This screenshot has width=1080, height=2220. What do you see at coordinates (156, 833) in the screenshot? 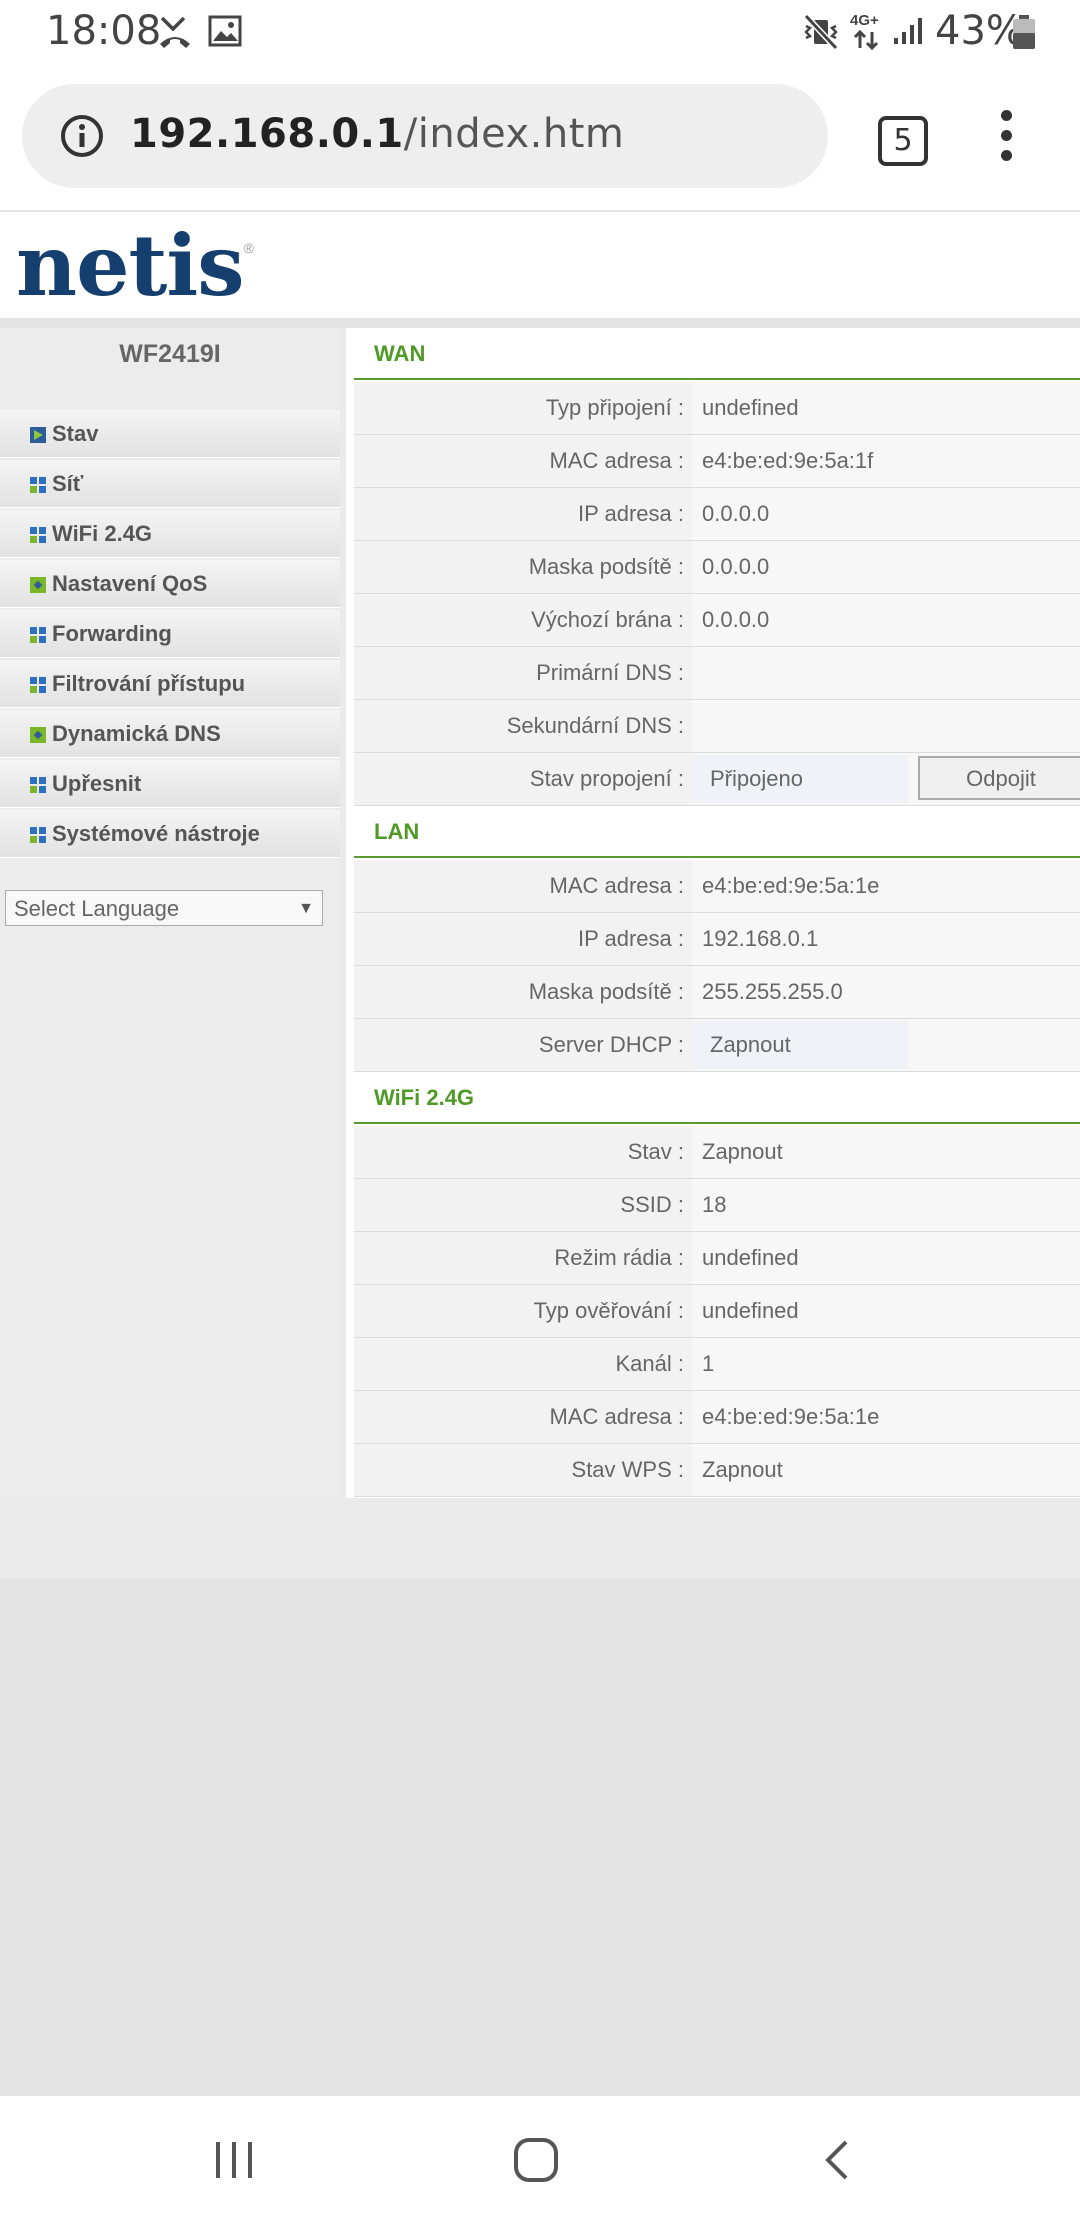
I see `sidebar-item-label: Systémové nástroje` at bounding box center [156, 833].